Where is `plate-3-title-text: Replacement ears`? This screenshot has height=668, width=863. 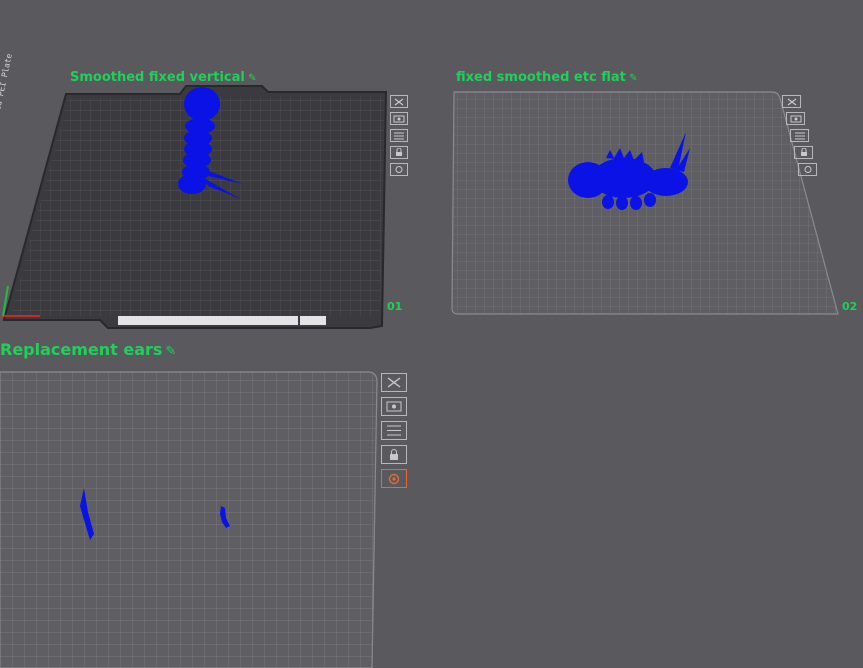
plate-3-title-text: Replacement ears is located at coordinates (81, 349).